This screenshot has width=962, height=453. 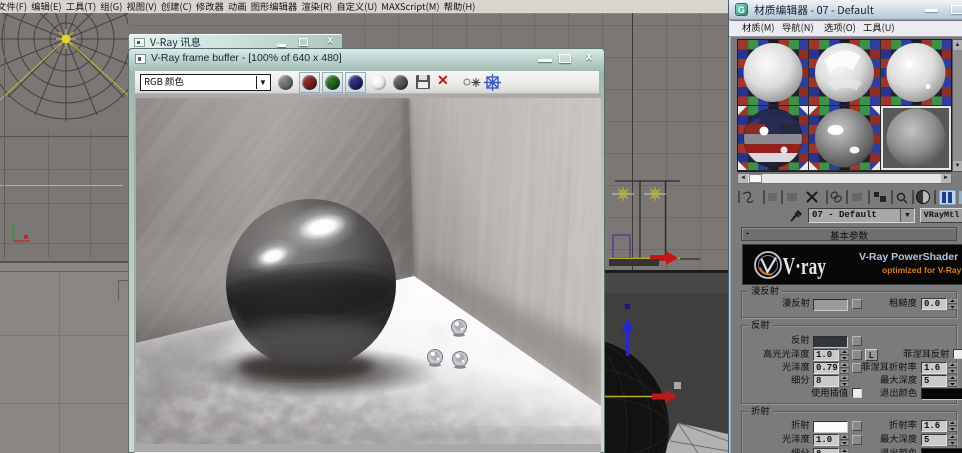 What do you see at coordinates (805, 266) in the screenshot?
I see `svg-text: V·ray` at bounding box center [805, 266].